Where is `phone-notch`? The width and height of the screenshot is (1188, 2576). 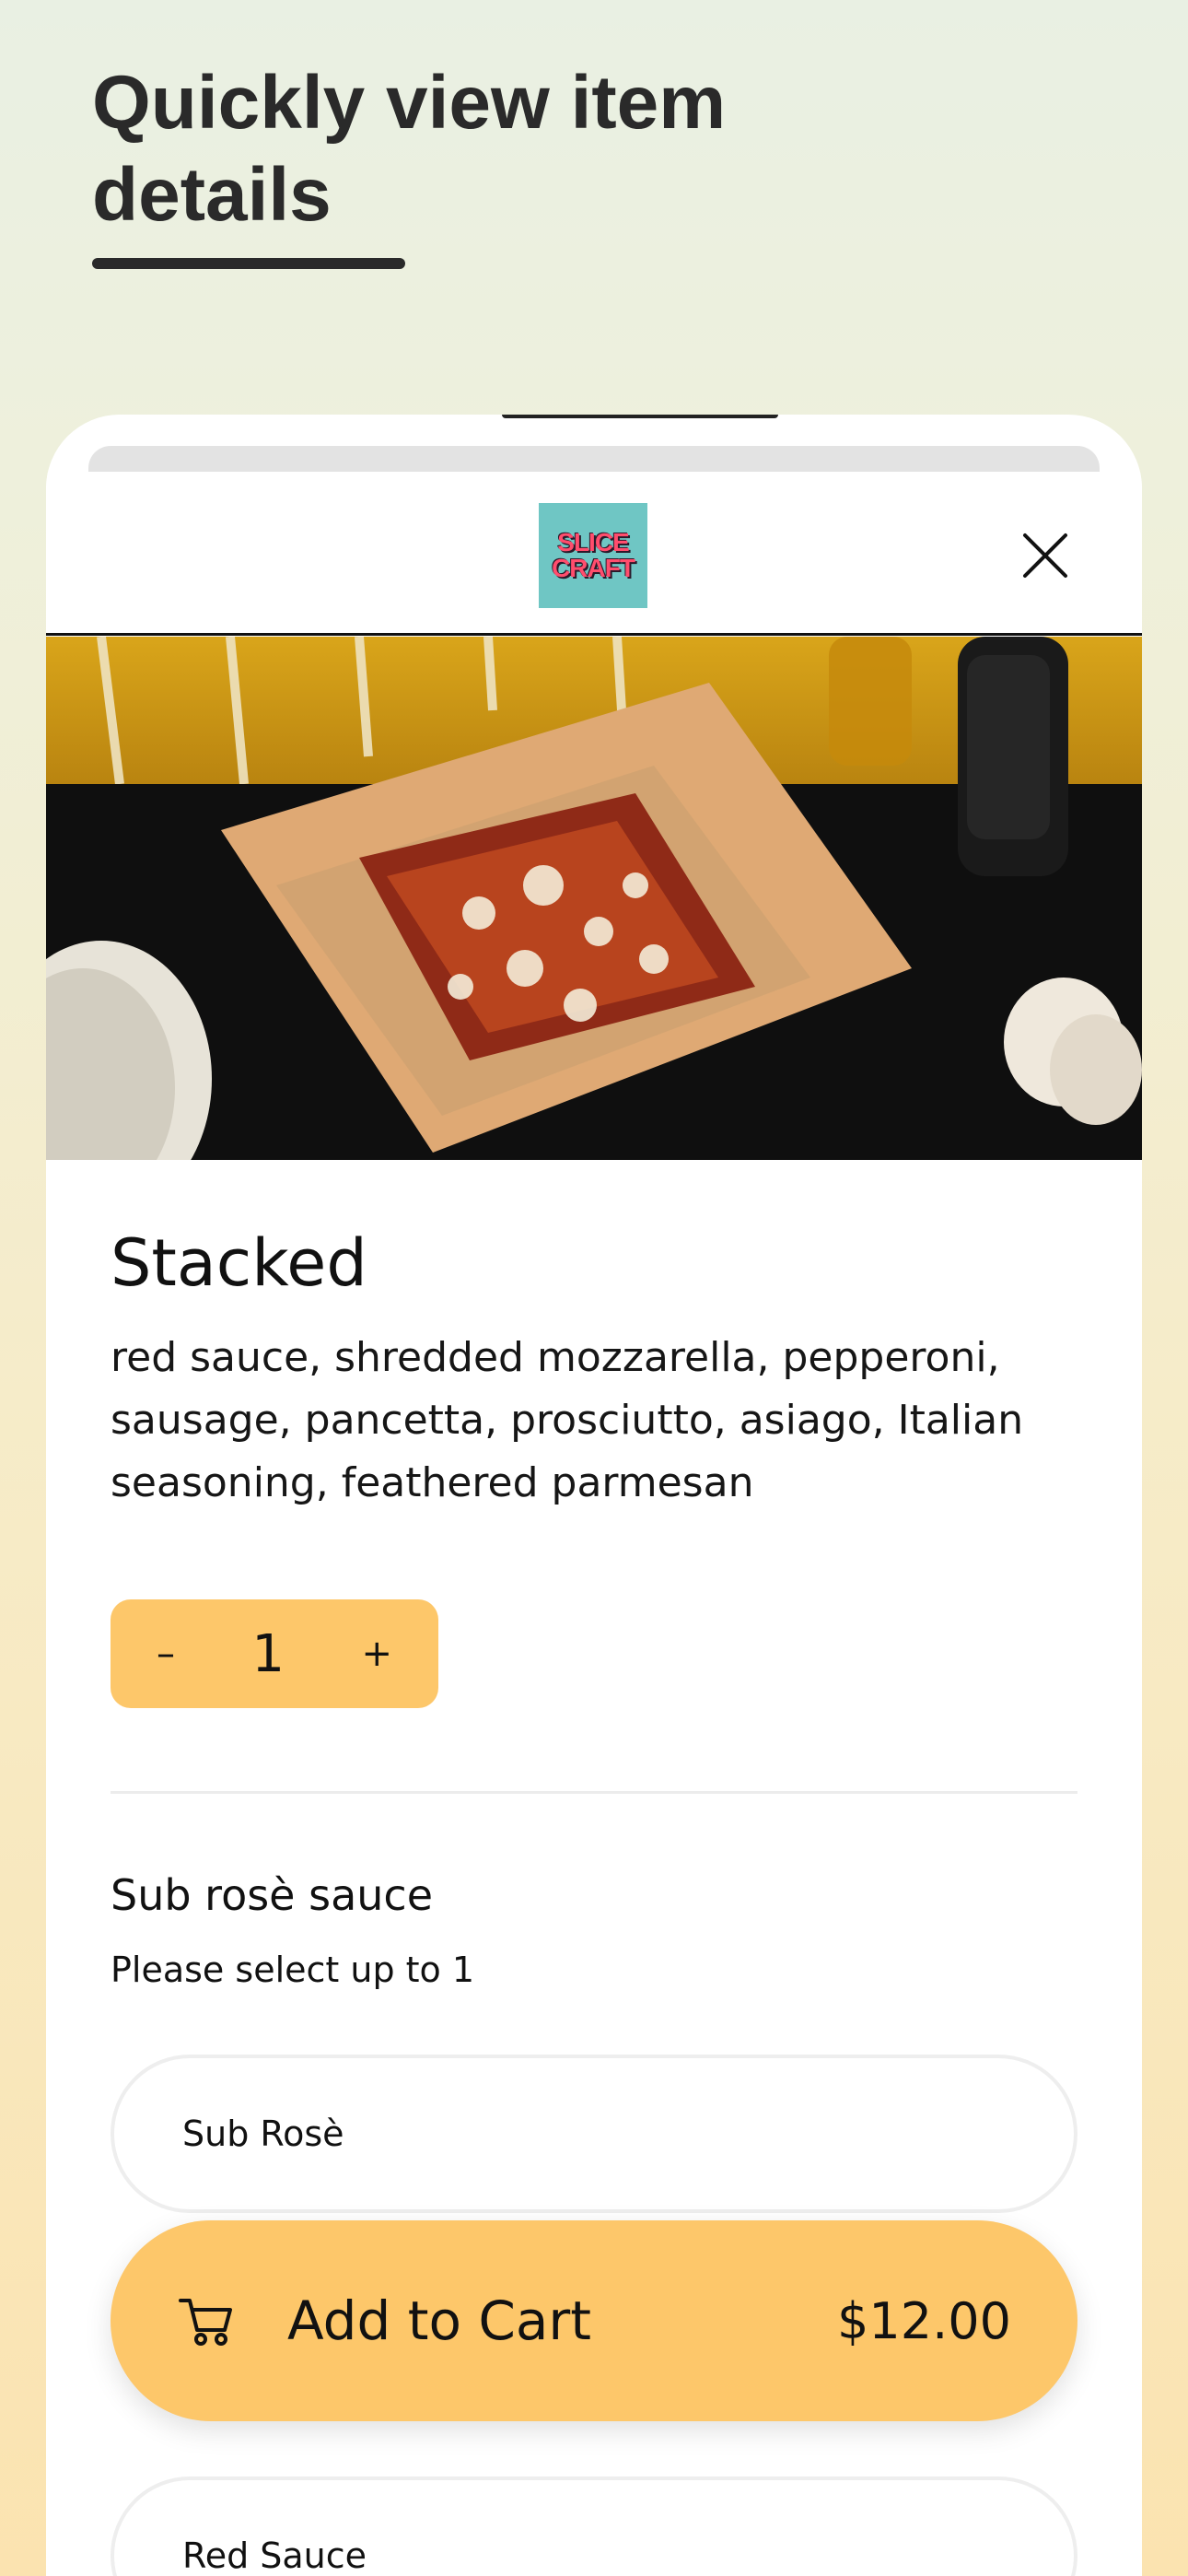 phone-notch is located at coordinates (640, 416).